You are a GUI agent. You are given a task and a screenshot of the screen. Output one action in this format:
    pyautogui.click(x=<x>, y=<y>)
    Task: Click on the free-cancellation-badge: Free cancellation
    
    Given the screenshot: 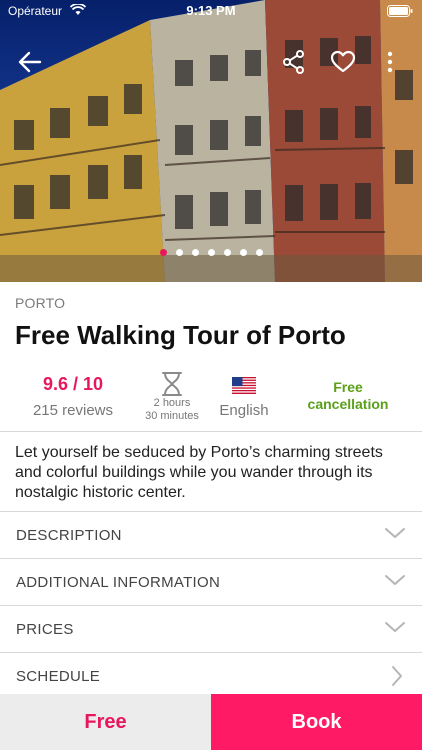 What is the action you would take?
    pyautogui.click(x=348, y=396)
    